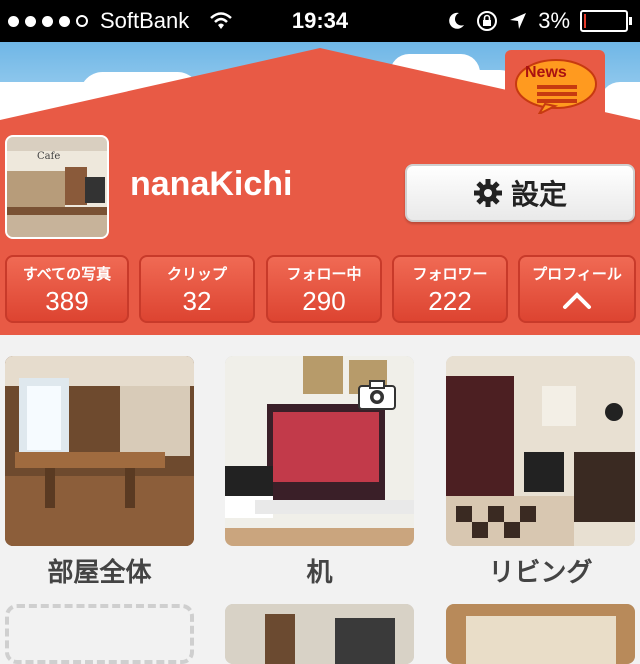 The width and height of the screenshot is (640, 664). I want to click on avatar-photo: Cafe, so click(57, 187).